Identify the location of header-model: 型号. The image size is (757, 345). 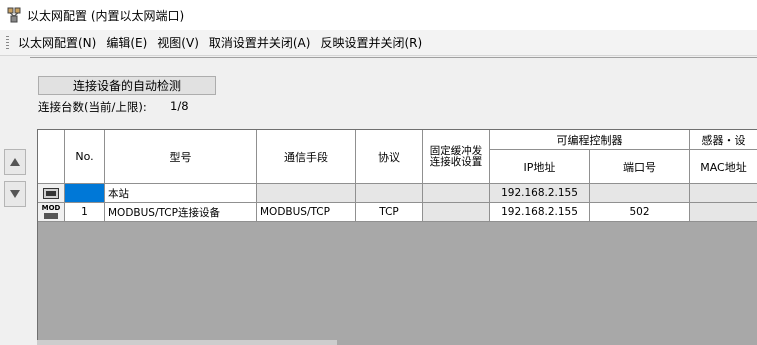
(181, 157).